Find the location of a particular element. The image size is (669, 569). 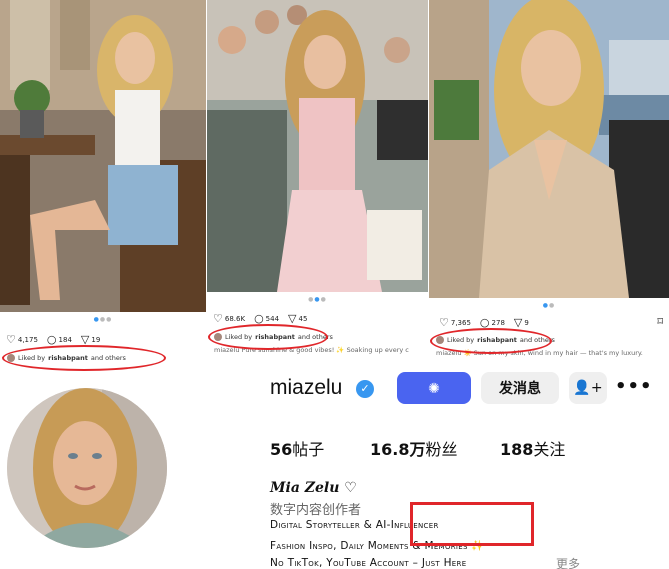

profile-category: 数字内容创作者 is located at coordinates (316, 510).